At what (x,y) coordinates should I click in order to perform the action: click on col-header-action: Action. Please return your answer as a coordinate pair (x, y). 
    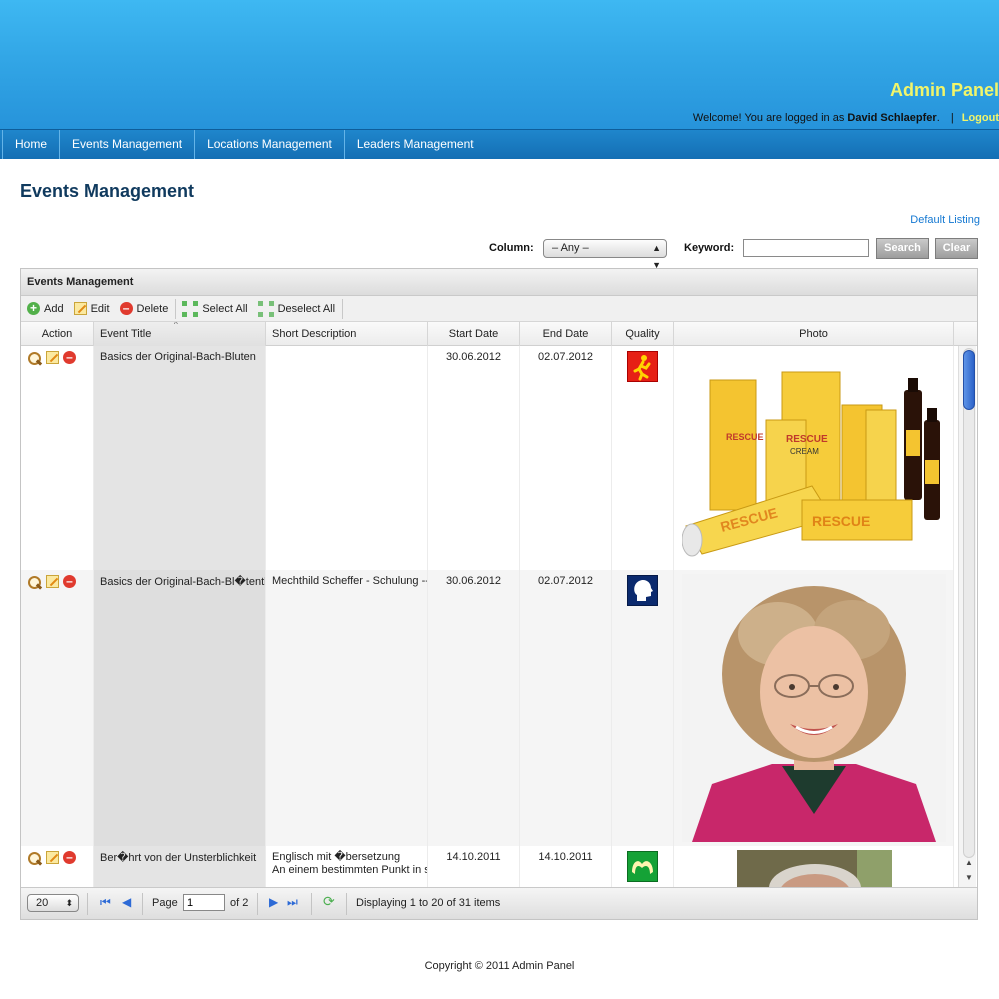
    Looking at the image, I should click on (57, 334).